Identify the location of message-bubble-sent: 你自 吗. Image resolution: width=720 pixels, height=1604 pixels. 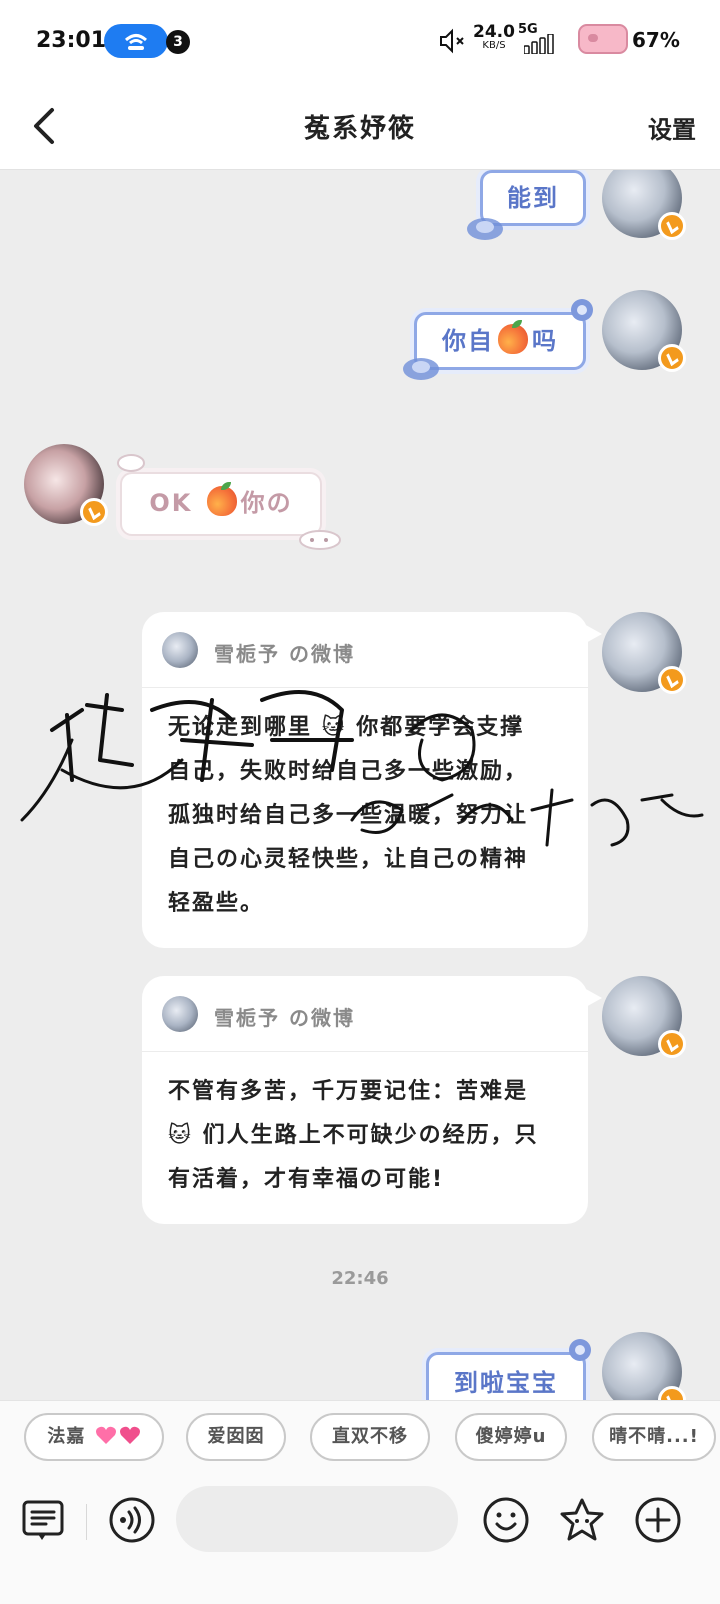
(498, 339).